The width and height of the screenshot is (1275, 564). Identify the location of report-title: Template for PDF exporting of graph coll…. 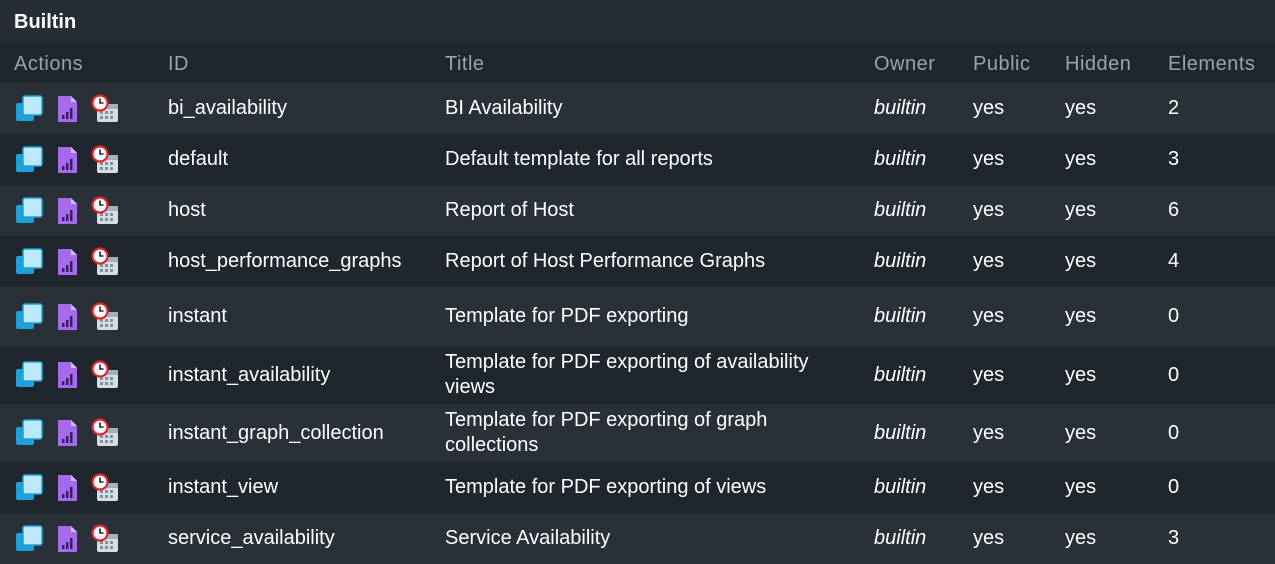
(606, 432).